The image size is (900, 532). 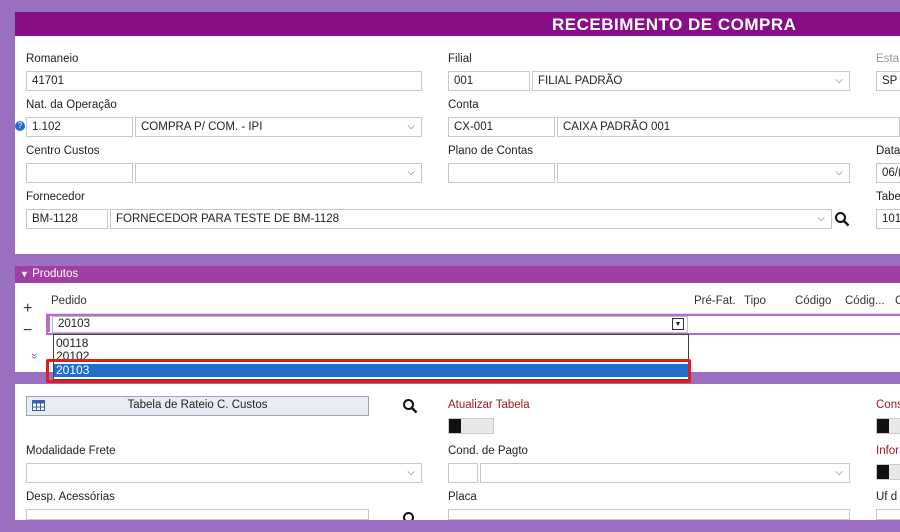 What do you see at coordinates (755, 301) in the screenshot?
I see `col-tipo-header: Tipo` at bounding box center [755, 301].